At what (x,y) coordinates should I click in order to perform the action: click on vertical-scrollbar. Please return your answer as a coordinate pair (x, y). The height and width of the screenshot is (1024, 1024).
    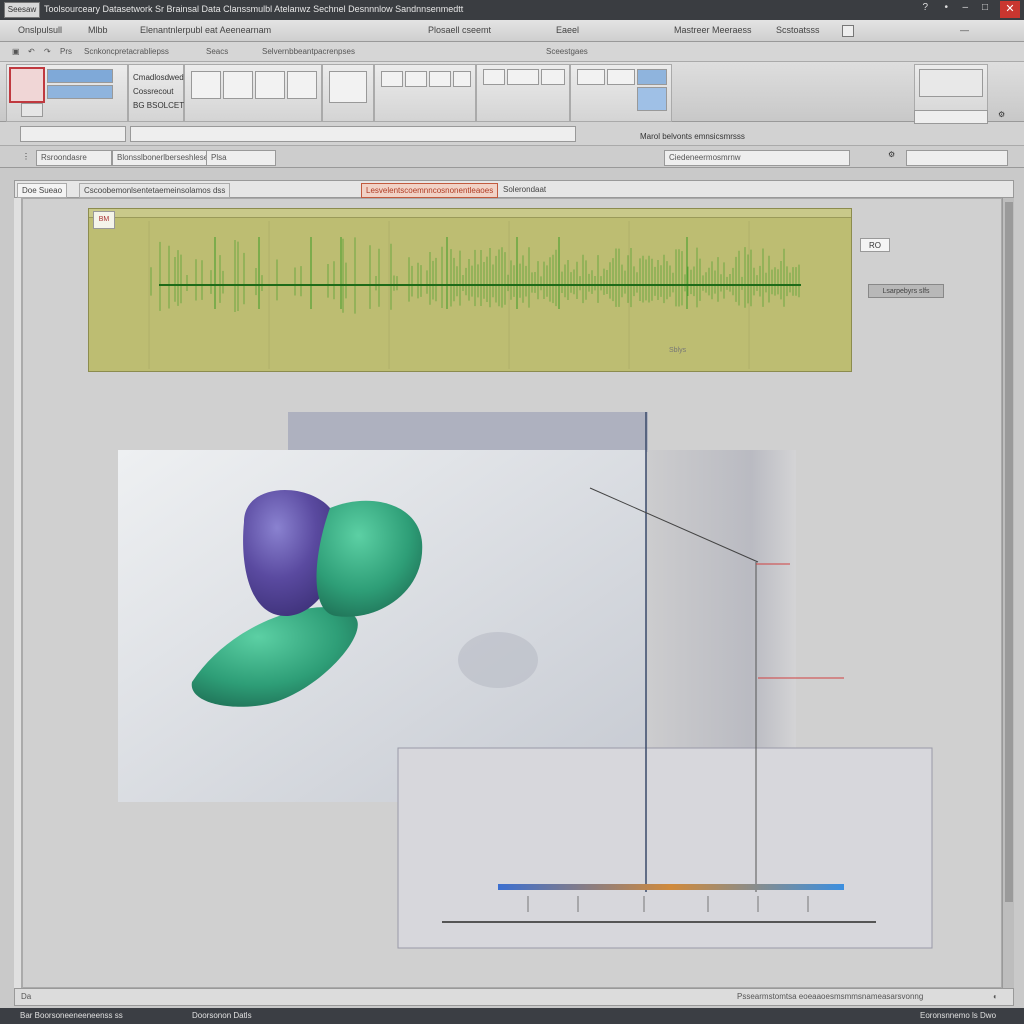
    Looking at the image, I should click on (1008, 593).